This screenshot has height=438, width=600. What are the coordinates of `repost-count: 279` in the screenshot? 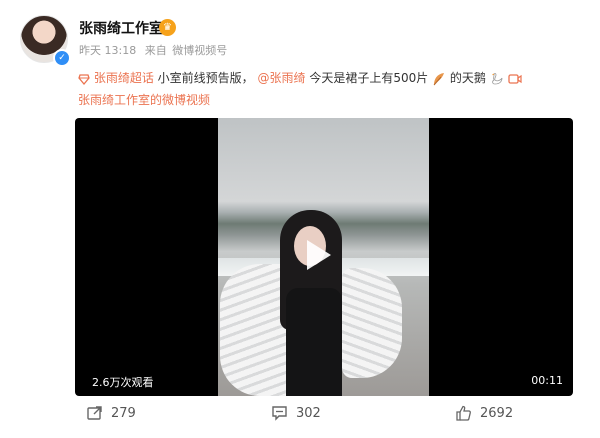 It's located at (123, 413).